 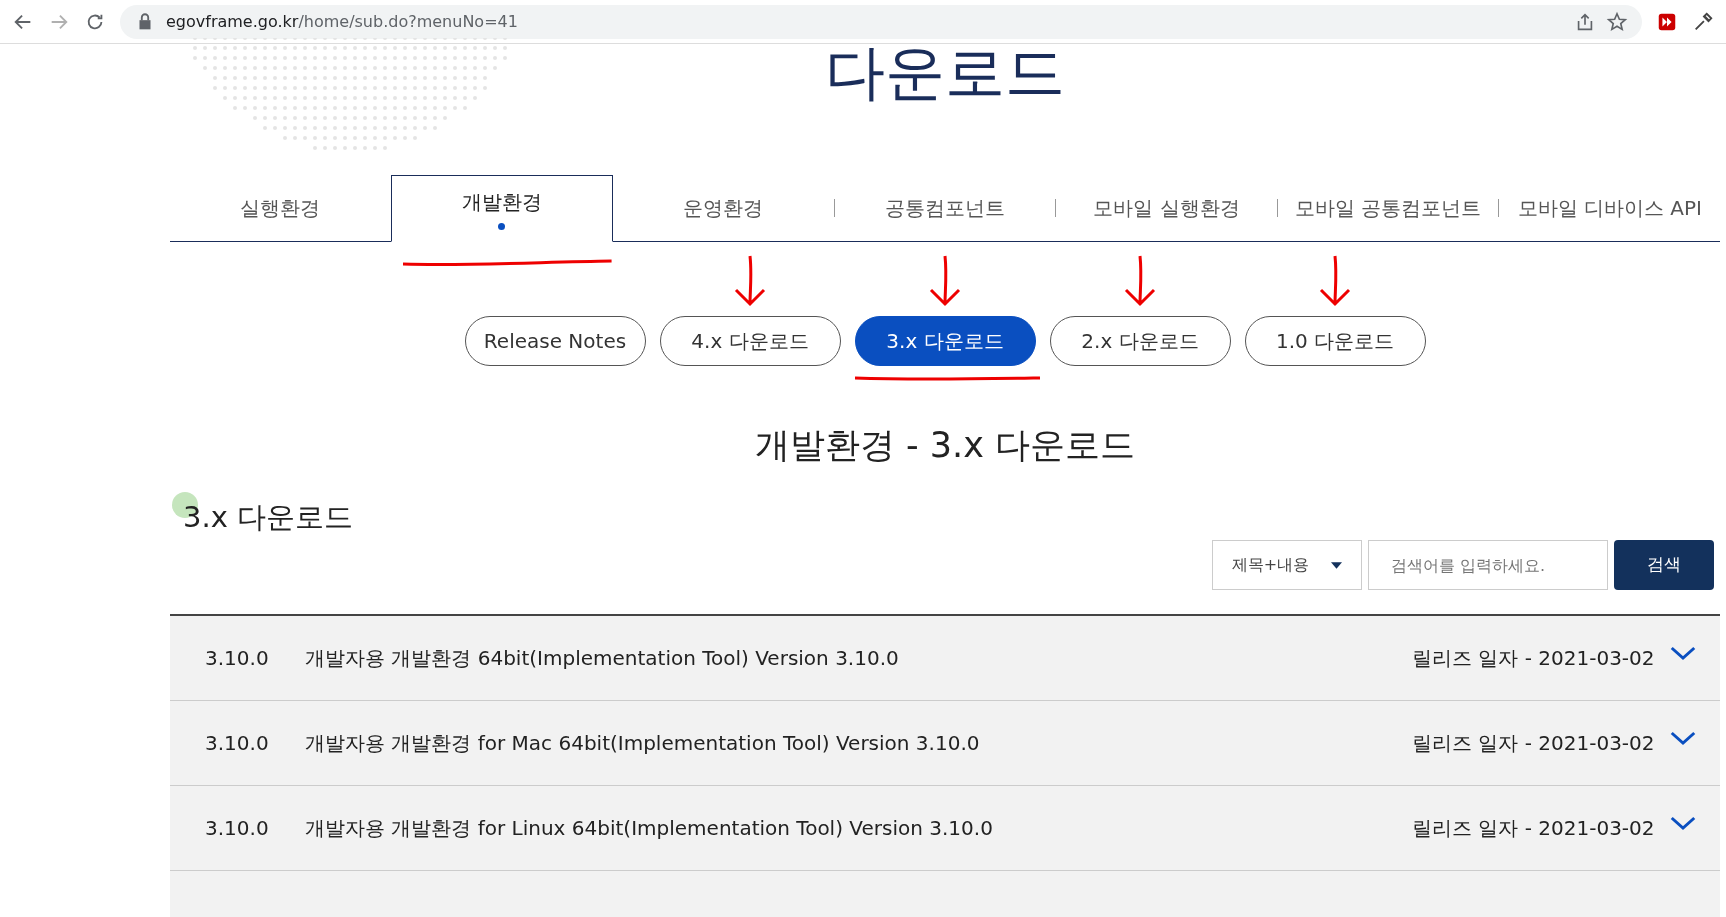 What do you see at coordinates (268, 517) in the screenshot?
I see `section-title: 3.x 다운로드` at bounding box center [268, 517].